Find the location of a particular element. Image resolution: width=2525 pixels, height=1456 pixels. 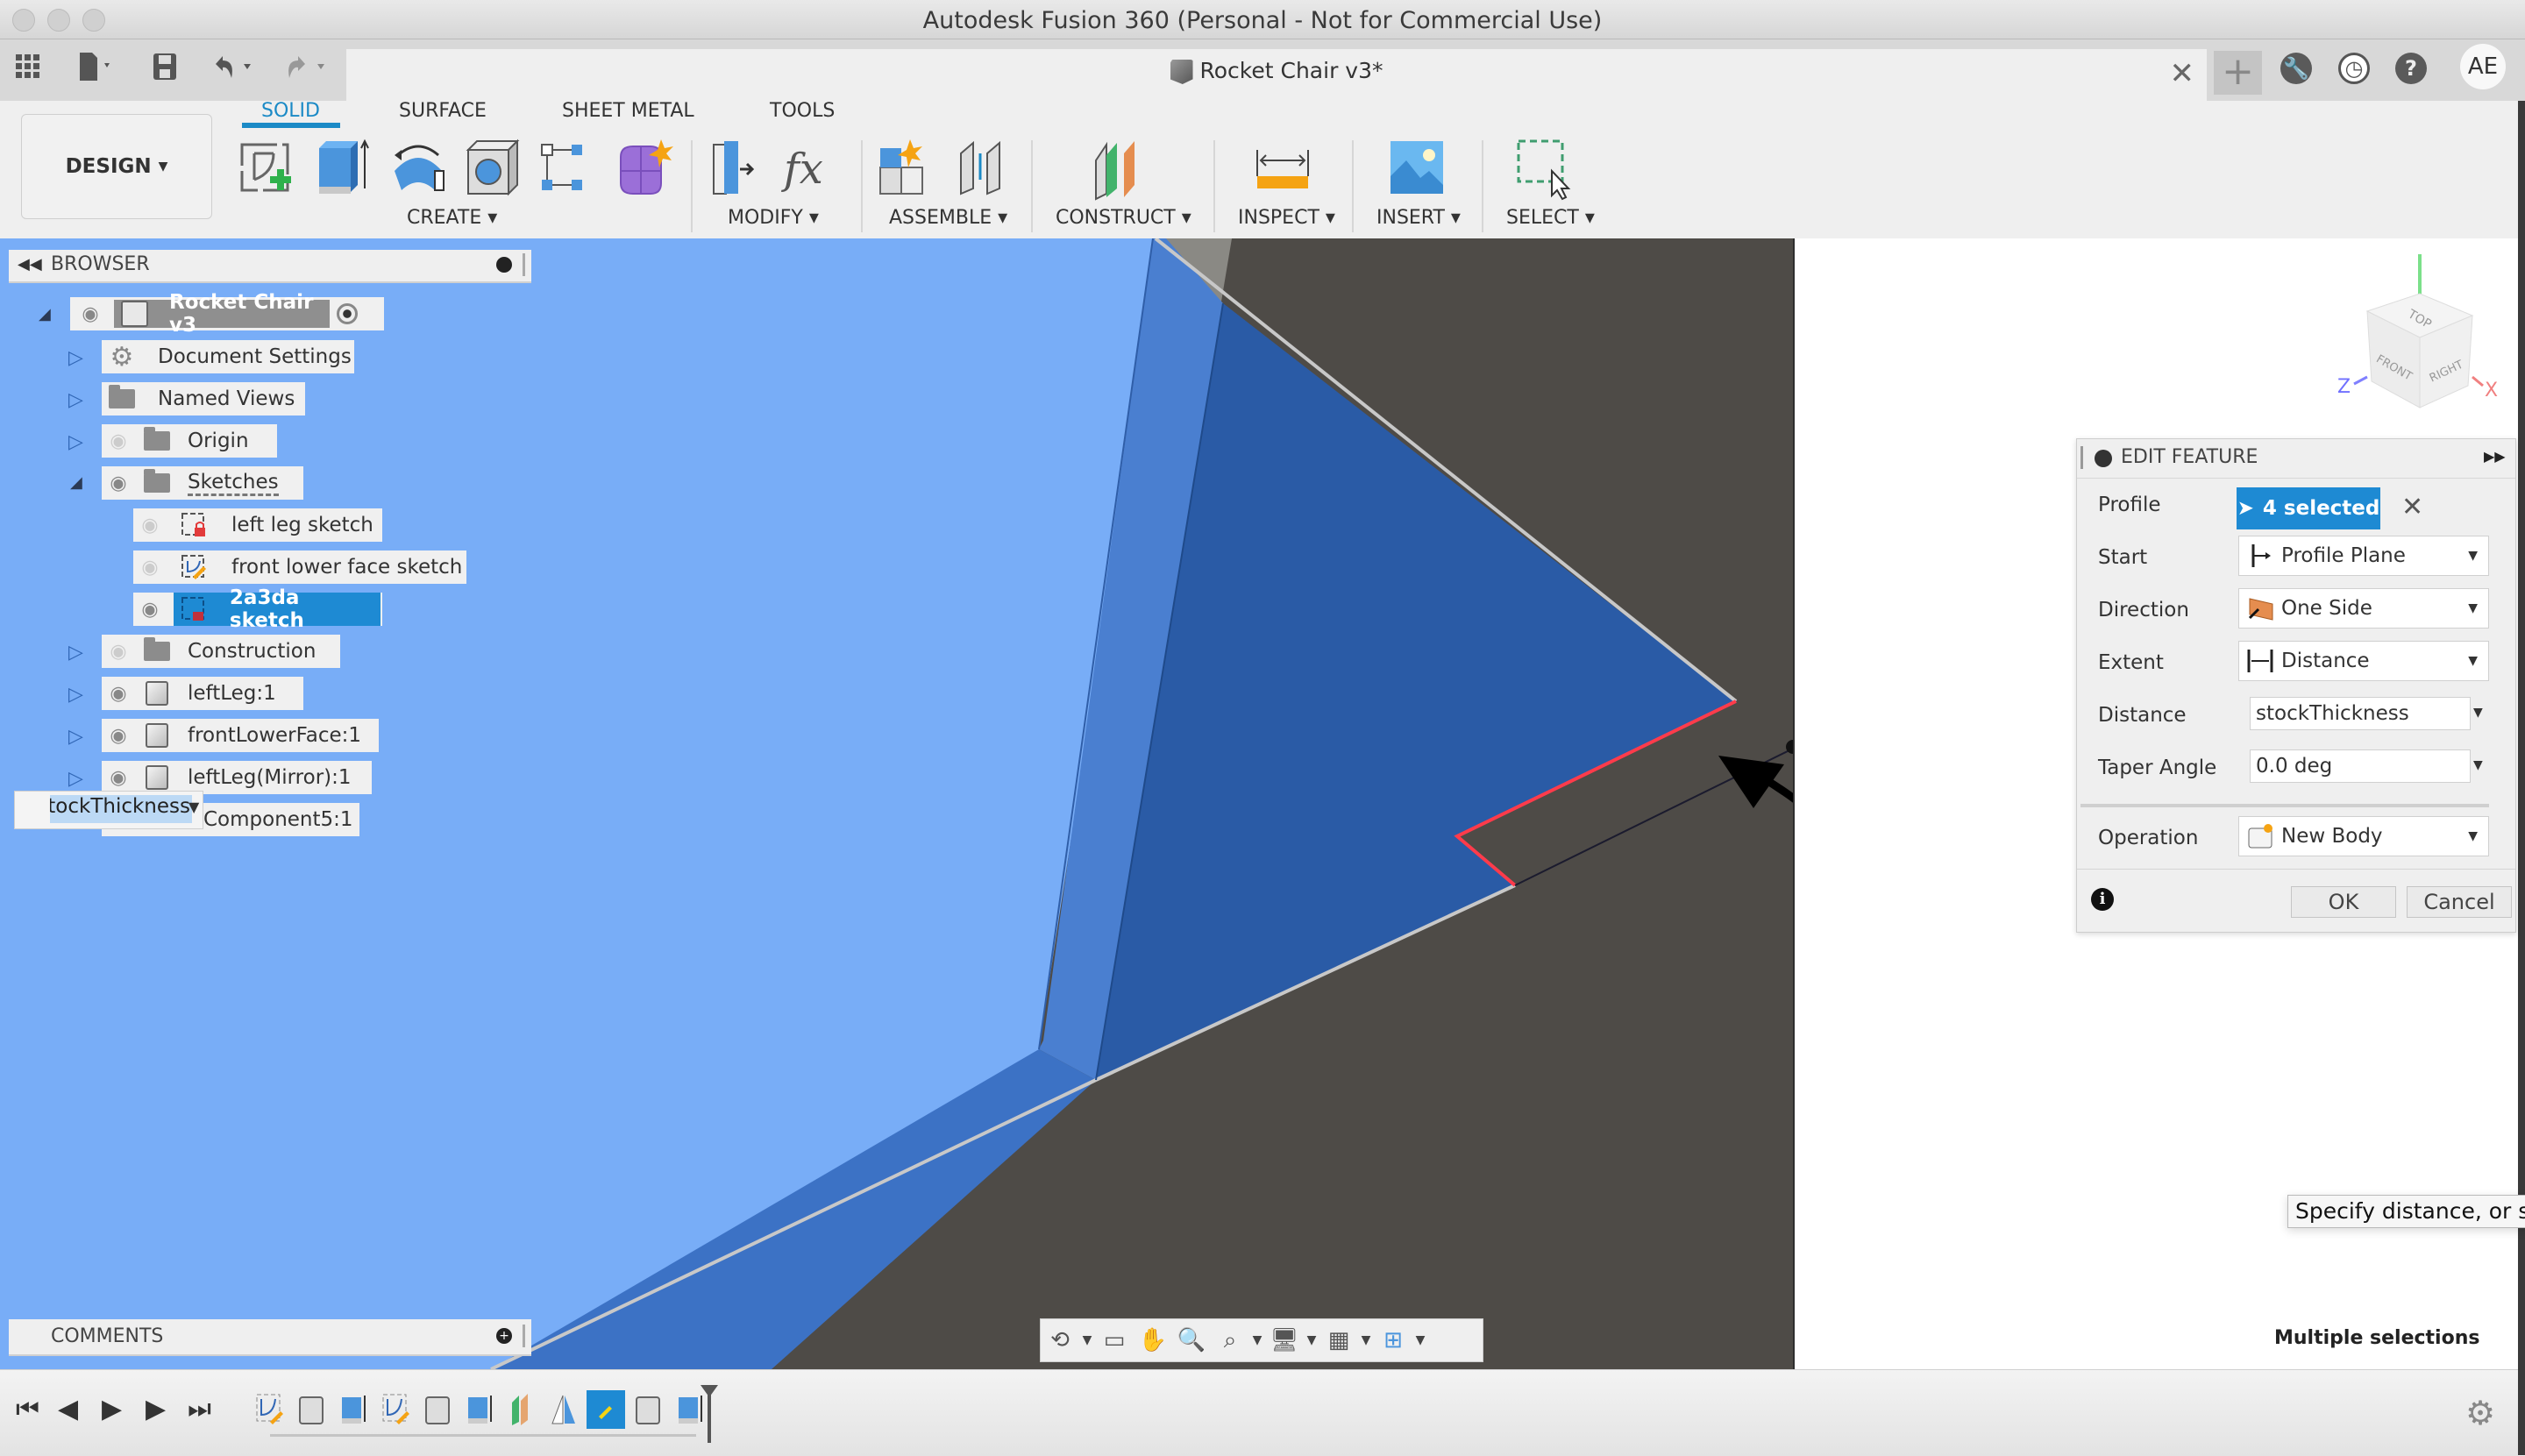

save-icon is located at coordinates (165, 66).